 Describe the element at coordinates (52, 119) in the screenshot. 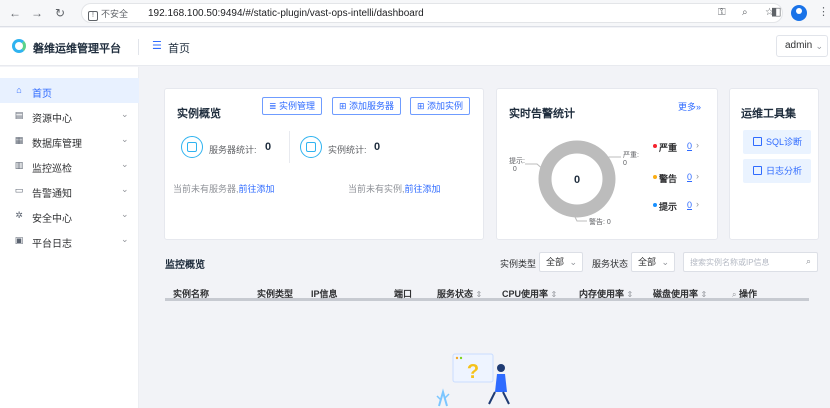

I see `sidebar-item-label: 资源中心` at that location.